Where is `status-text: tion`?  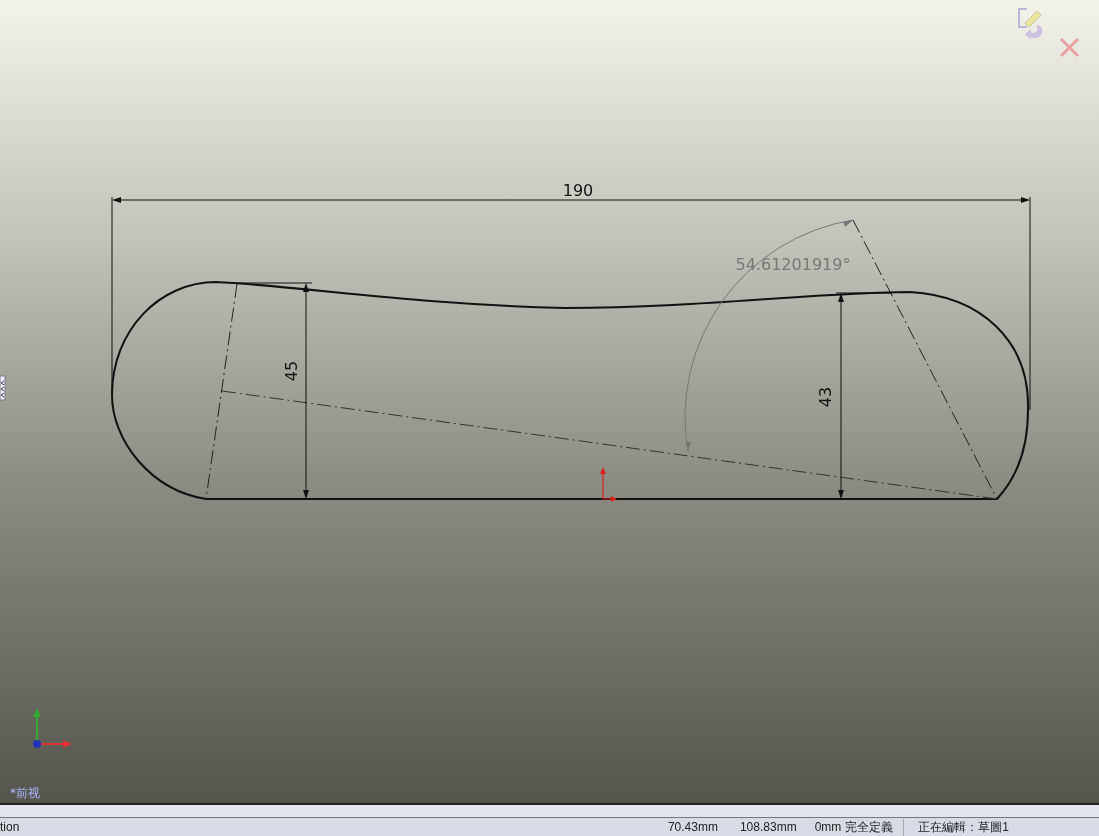 status-text: tion is located at coordinates (10, 827).